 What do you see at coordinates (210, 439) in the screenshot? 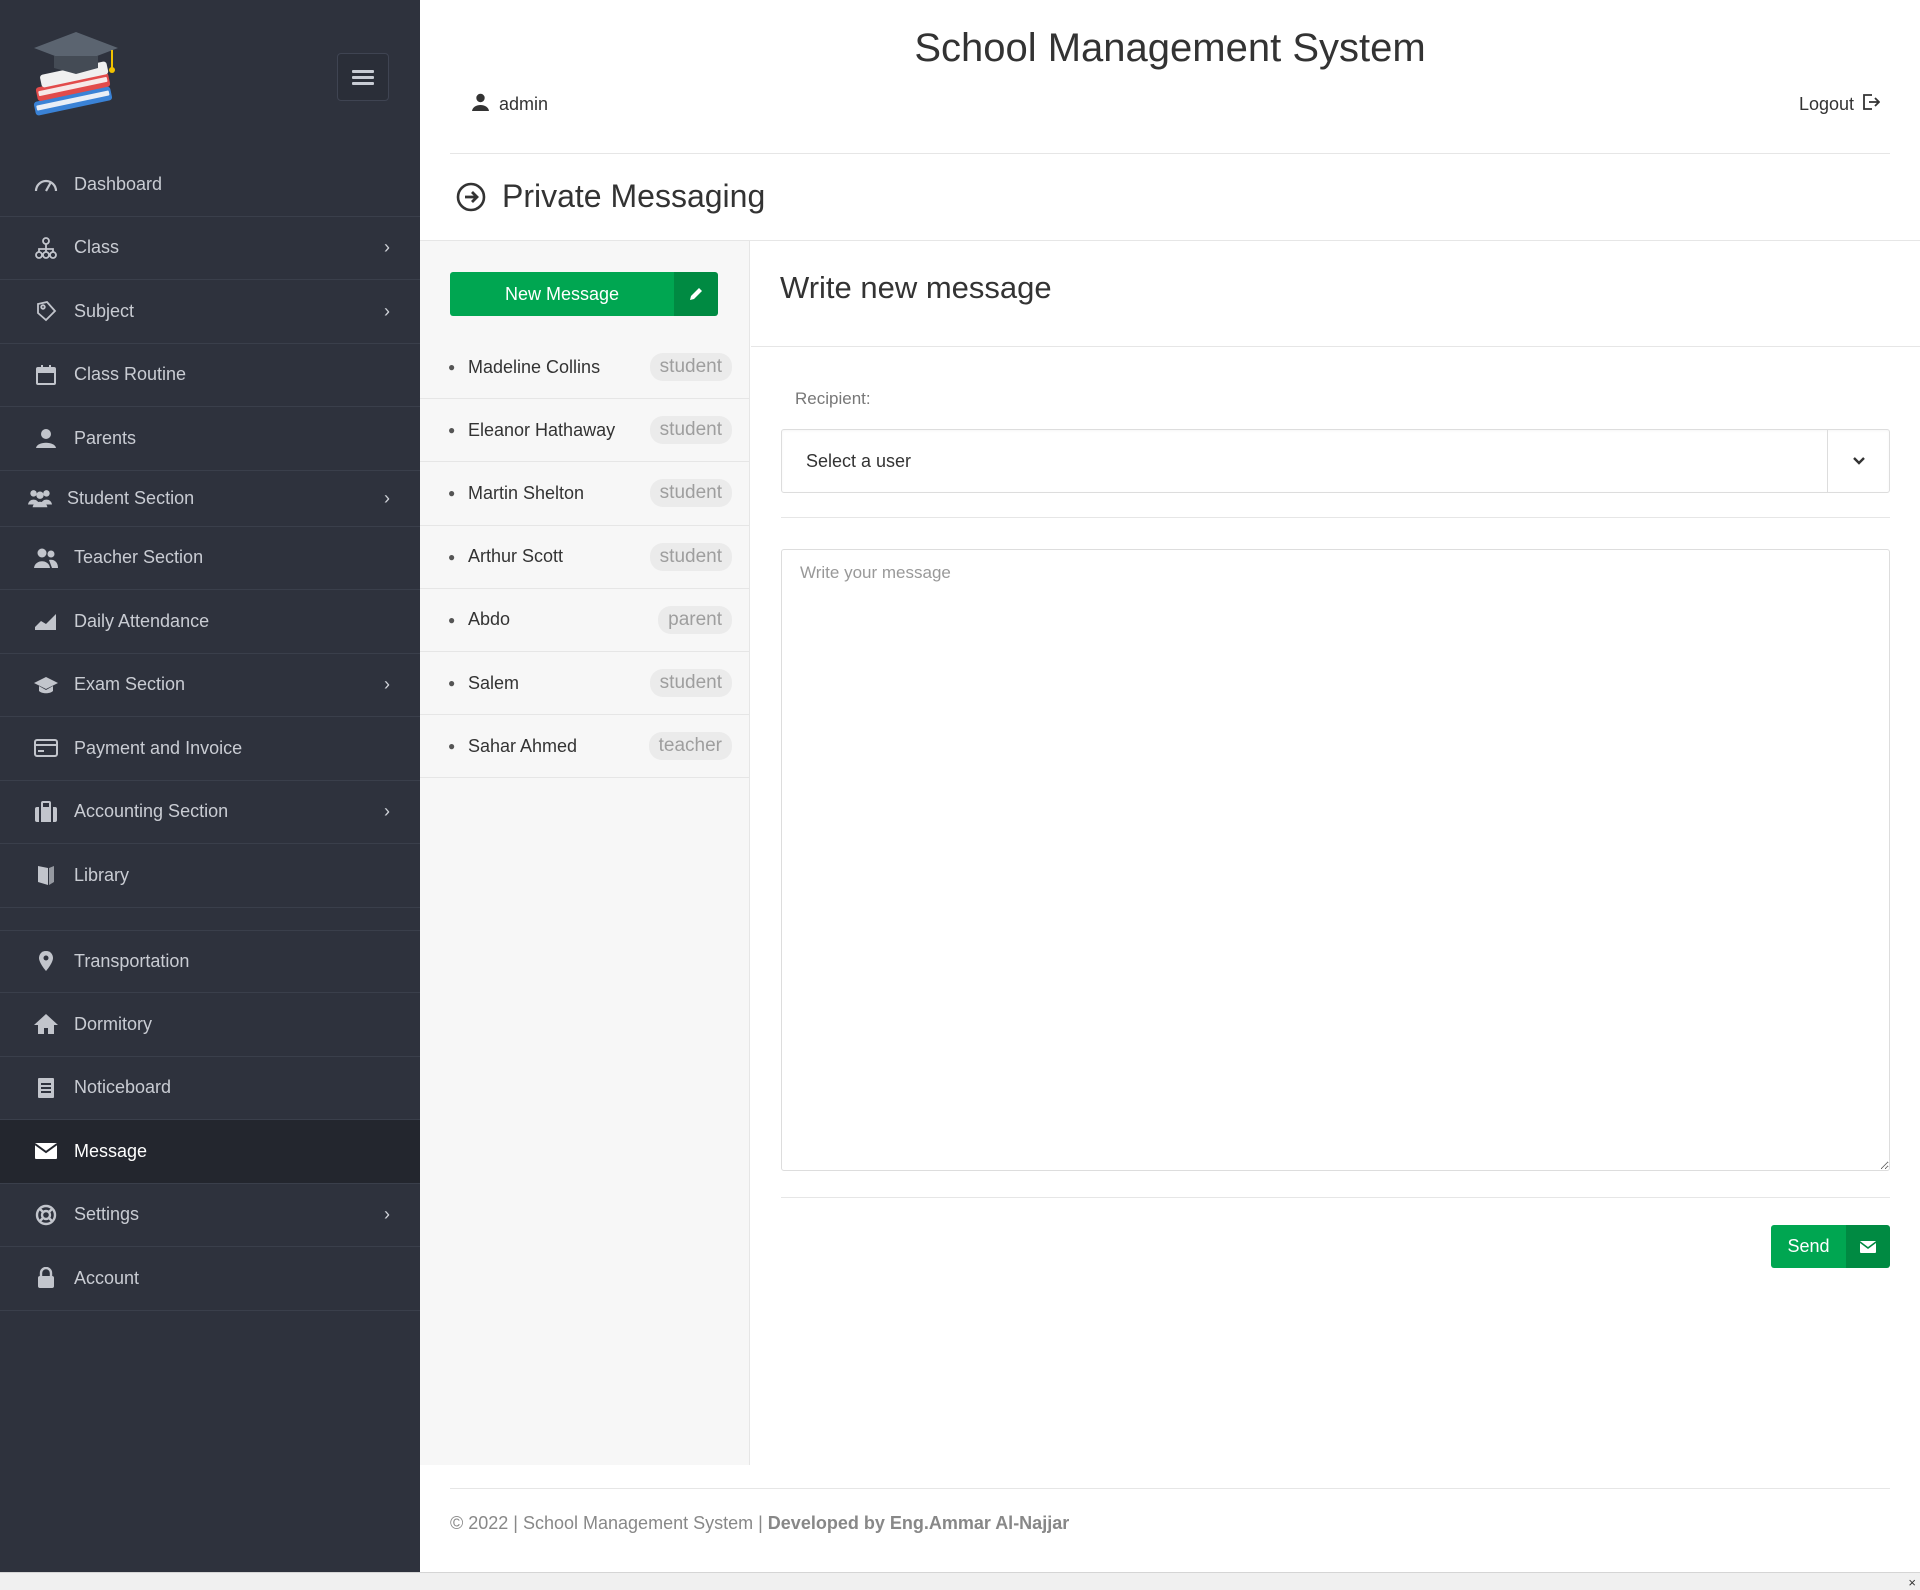
I see `sidebar-item-parents: Parents` at bounding box center [210, 439].